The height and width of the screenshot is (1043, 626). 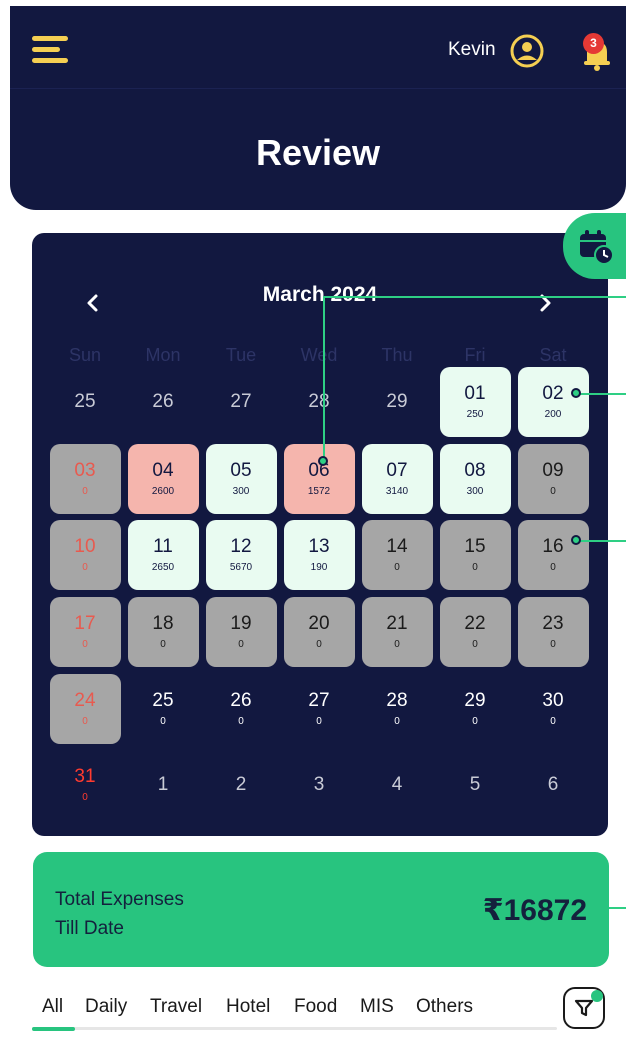 What do you see at coordinates (294, 1028) in the screenshot?
I see `tab-bar-track` at bounding box center [294, 1028].